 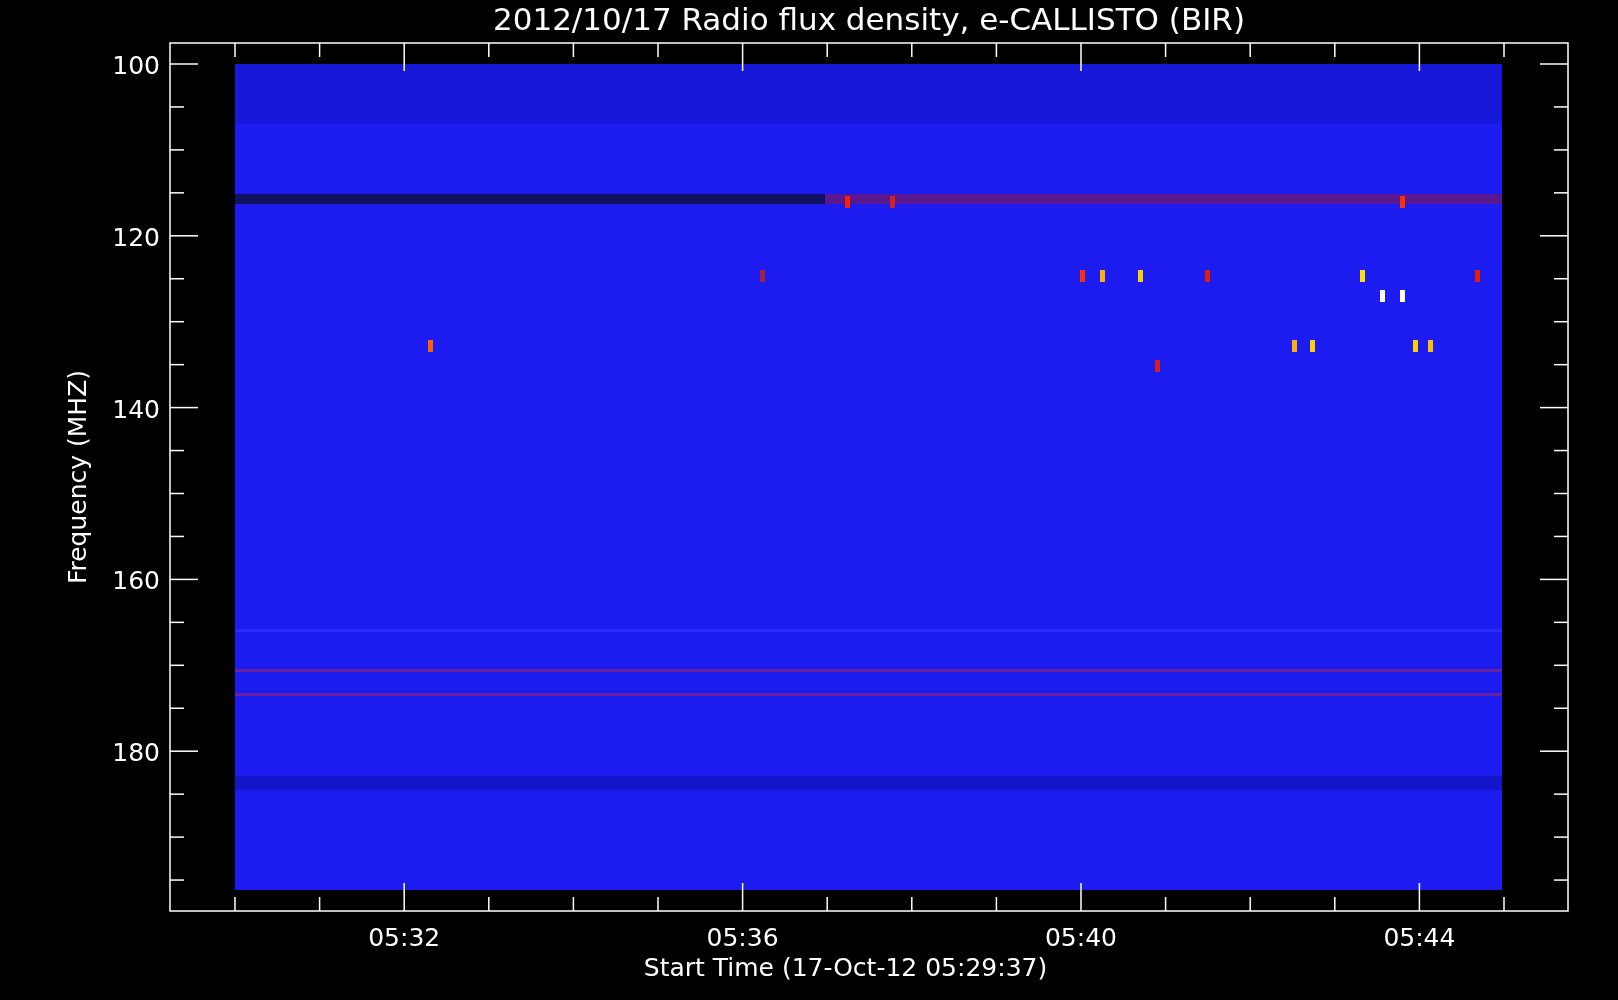 What do you see at coordinates (404, 937) in the screenshot?
I see `x-tick-label: 05:32` at bounding box center [404, 937].